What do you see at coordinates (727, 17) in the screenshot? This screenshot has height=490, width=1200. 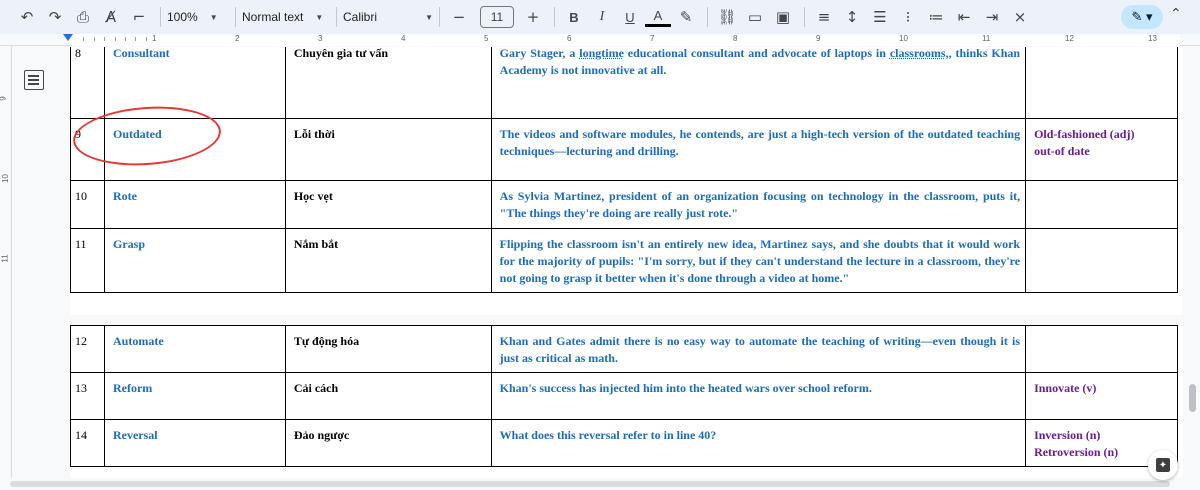 I see `link-icon: ⛓` at bounding box center [727, 17].